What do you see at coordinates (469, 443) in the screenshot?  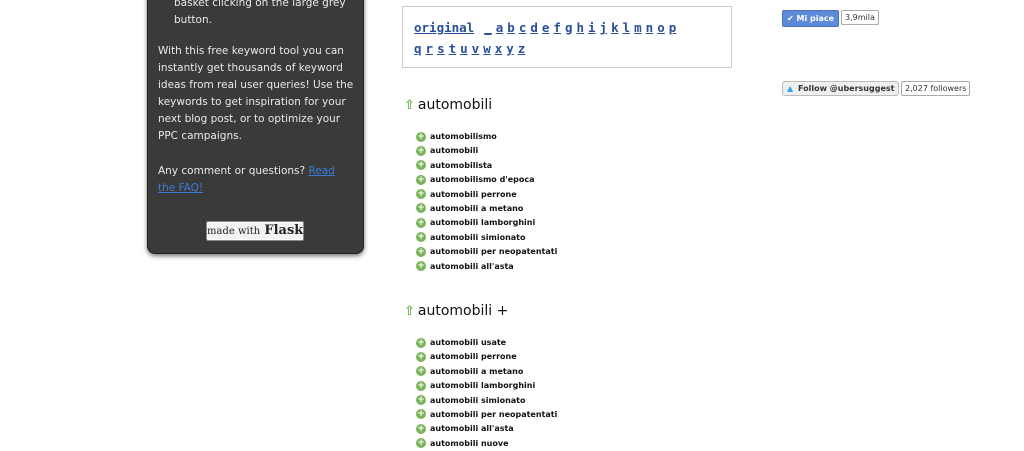 I see `keyword-text: automobili nuove` at bounding box center [469, 443].